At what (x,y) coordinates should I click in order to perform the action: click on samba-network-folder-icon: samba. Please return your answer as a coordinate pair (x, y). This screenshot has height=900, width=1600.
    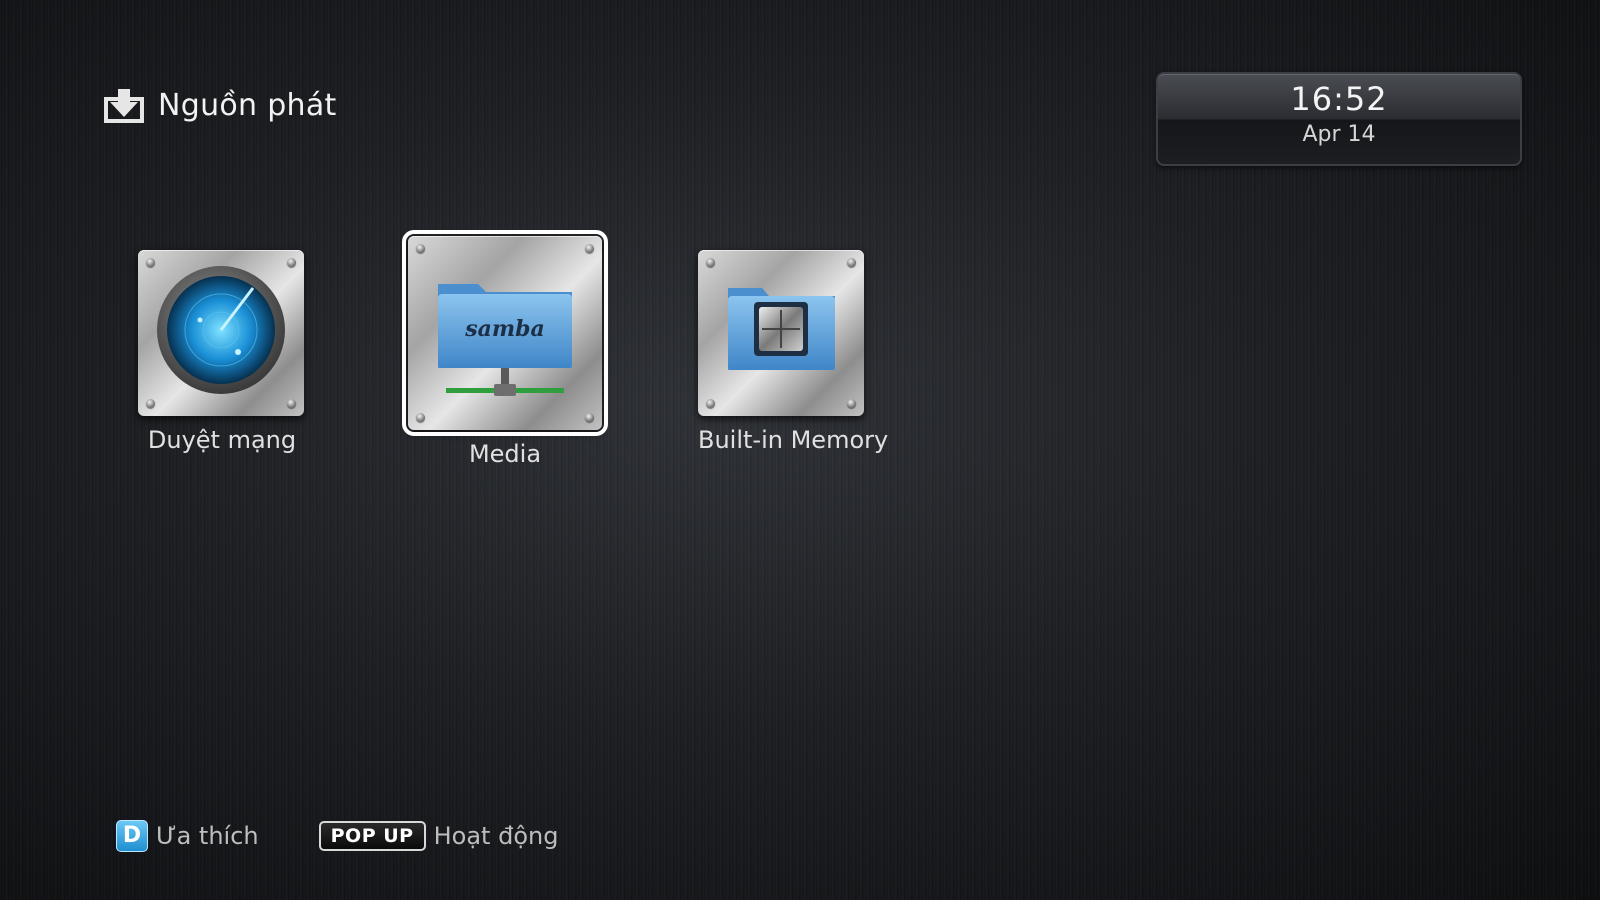
    Looking at the image, I should click on (505, 340).